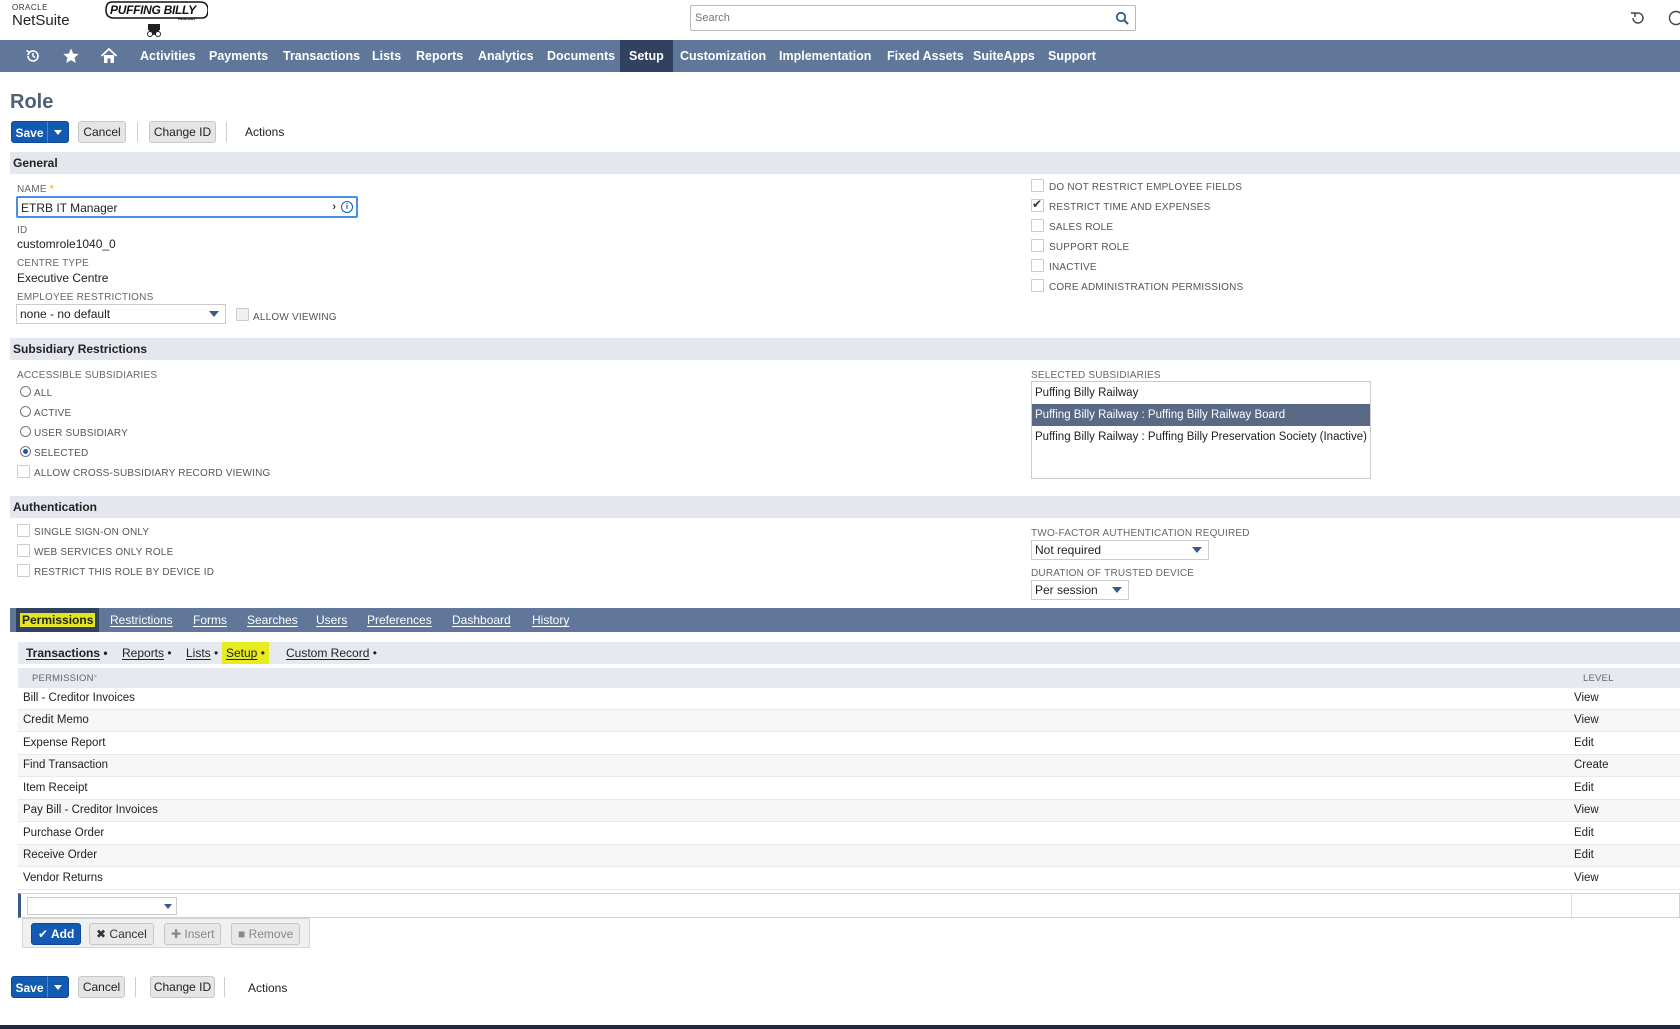 Image resolution: width=1680 pixels, height=1029 pixels. I want to click on radio-selected, so click(25, 451).